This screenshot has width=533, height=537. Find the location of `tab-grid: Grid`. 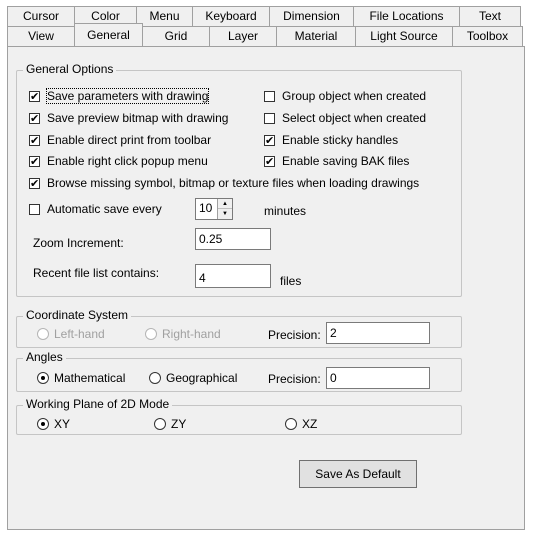

tab-grid: Grid is located at coordinates (176, 36).